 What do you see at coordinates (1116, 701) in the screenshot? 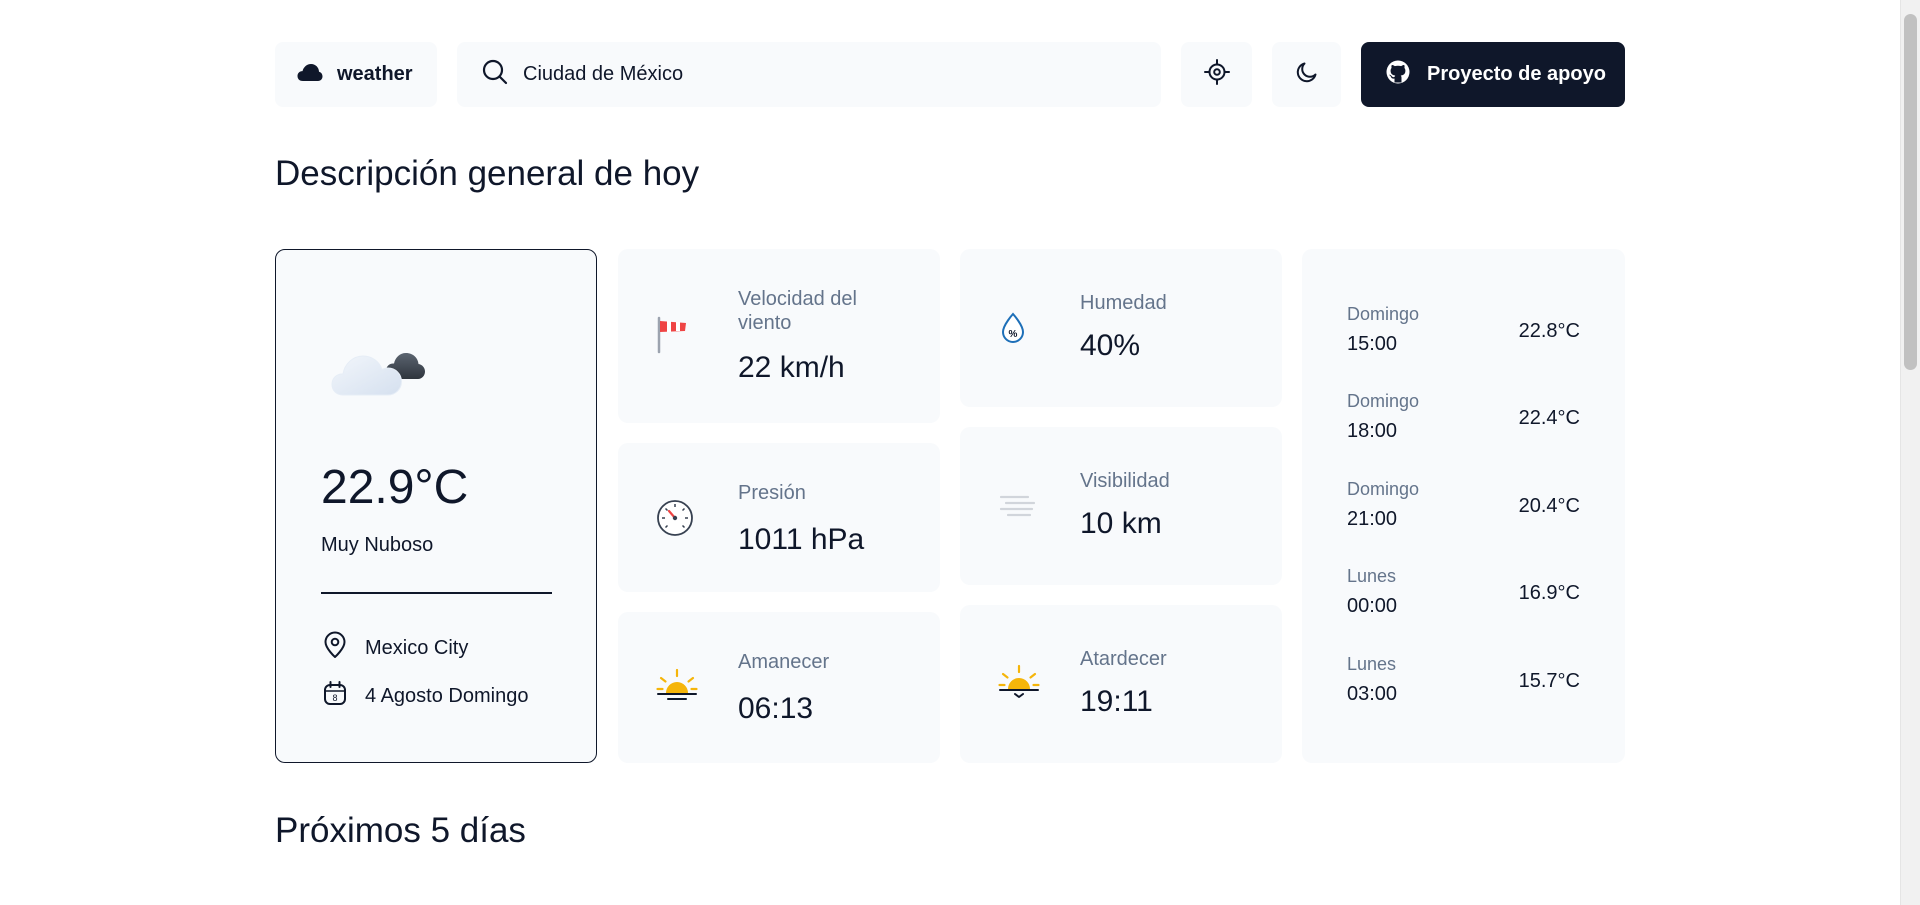
I see `sunset-value: 19:11` at bounding box center [1116, 701].